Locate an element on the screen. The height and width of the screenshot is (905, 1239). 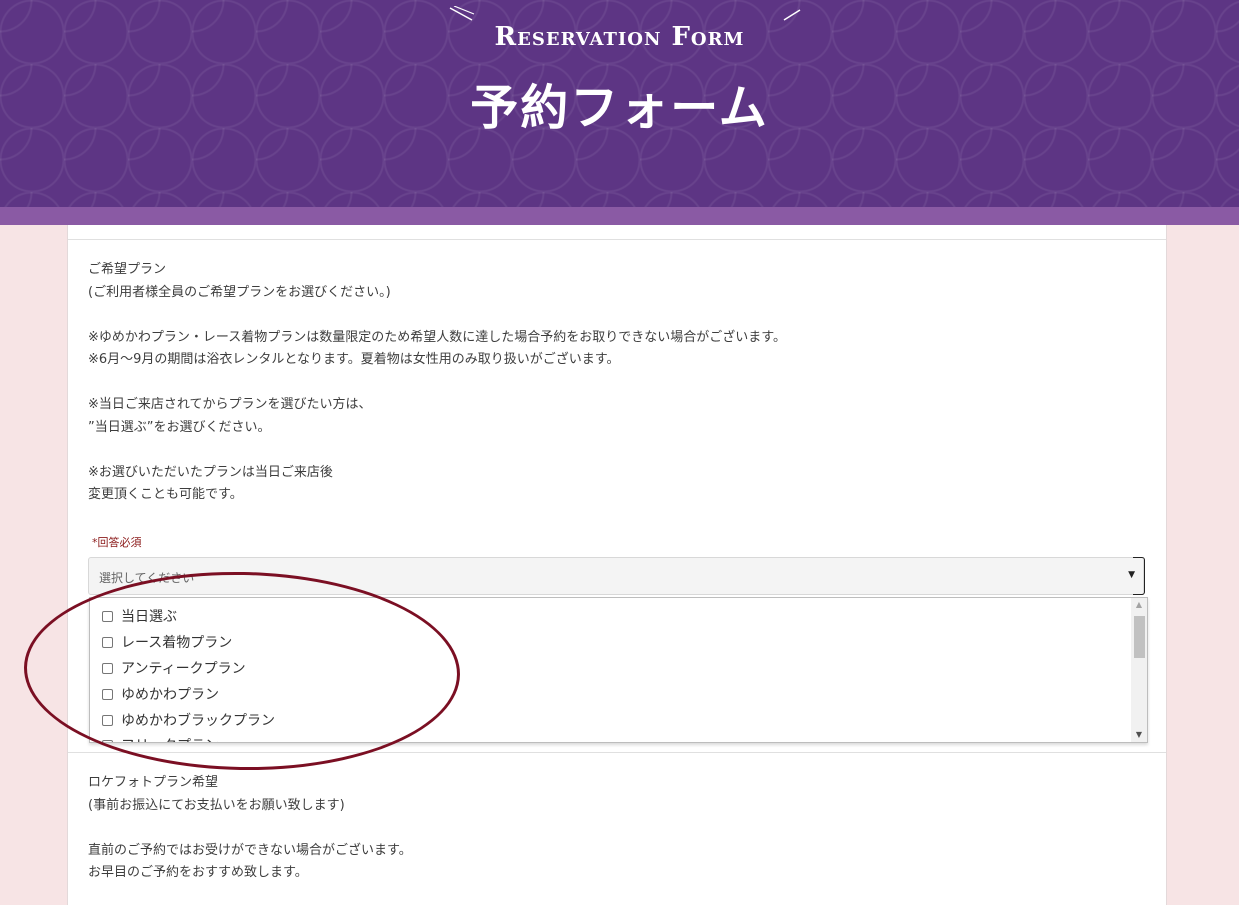
question-line: 変更頂くことも可能です。 is located at coordinates (165, 494).